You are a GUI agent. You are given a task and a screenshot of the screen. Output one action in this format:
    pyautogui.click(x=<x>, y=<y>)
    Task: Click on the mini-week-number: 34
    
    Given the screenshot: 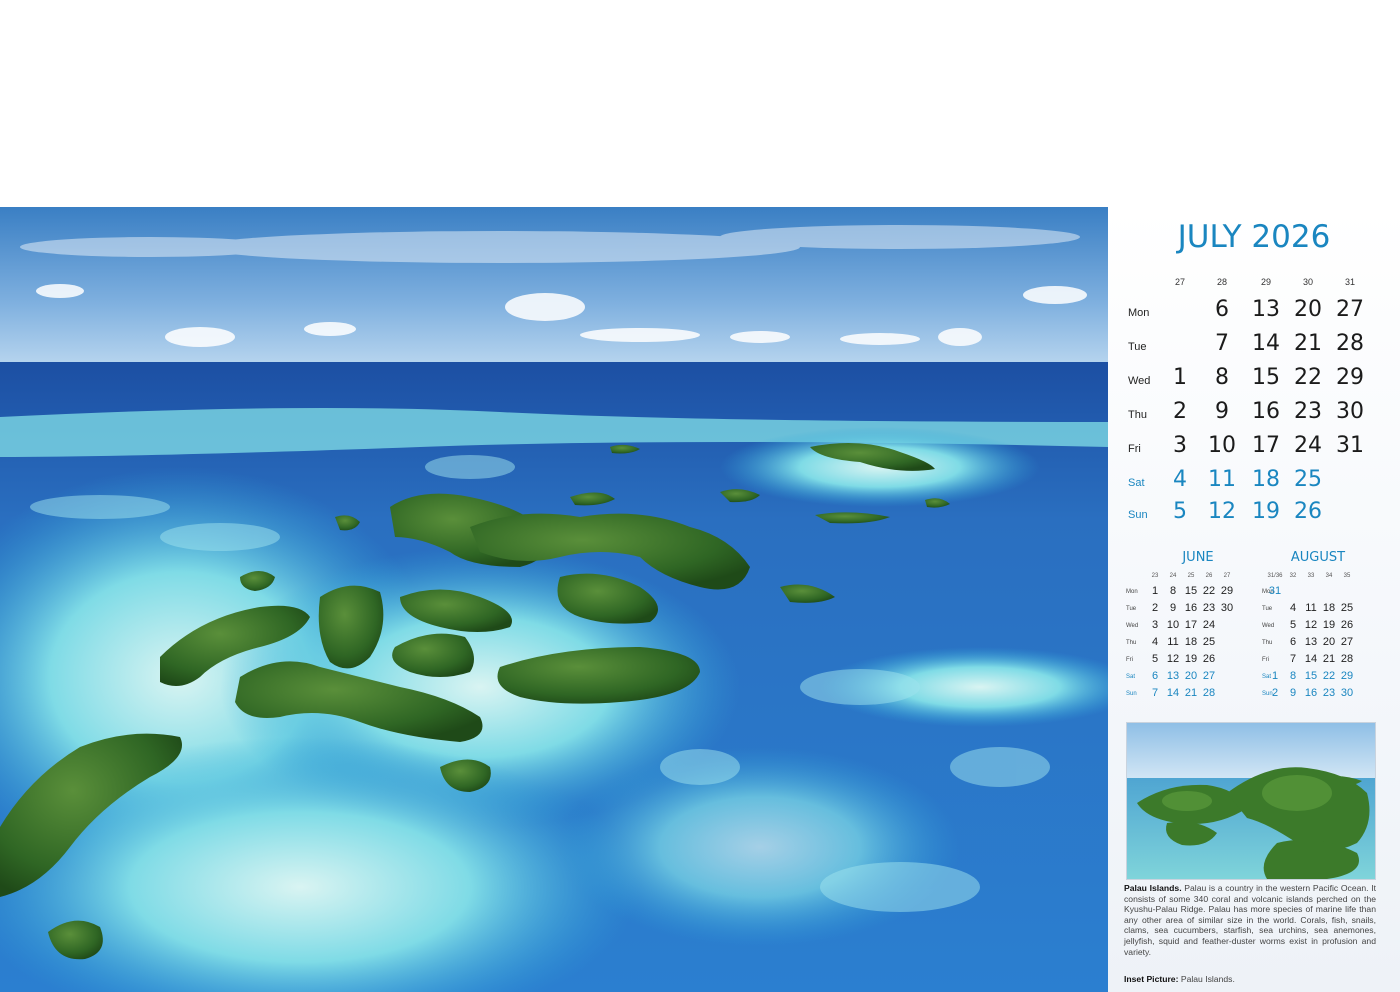 What is the action you would take?
    pyautogui.click(x=1329, y=576)
    